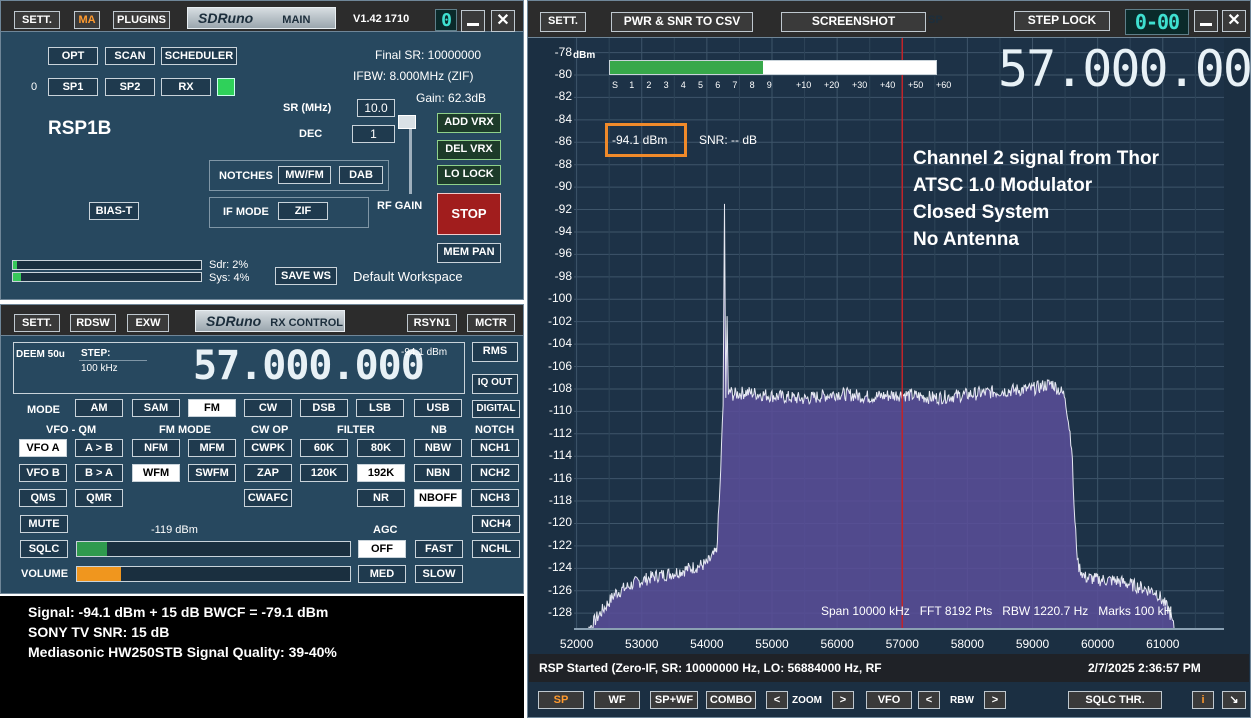 Image resolution: width=1251 pixels, height=718 pixels. What do you see at coordinates (73, 56) in the screenshot?
I see `opt-button: OPT` at bounding box center [73, 56].